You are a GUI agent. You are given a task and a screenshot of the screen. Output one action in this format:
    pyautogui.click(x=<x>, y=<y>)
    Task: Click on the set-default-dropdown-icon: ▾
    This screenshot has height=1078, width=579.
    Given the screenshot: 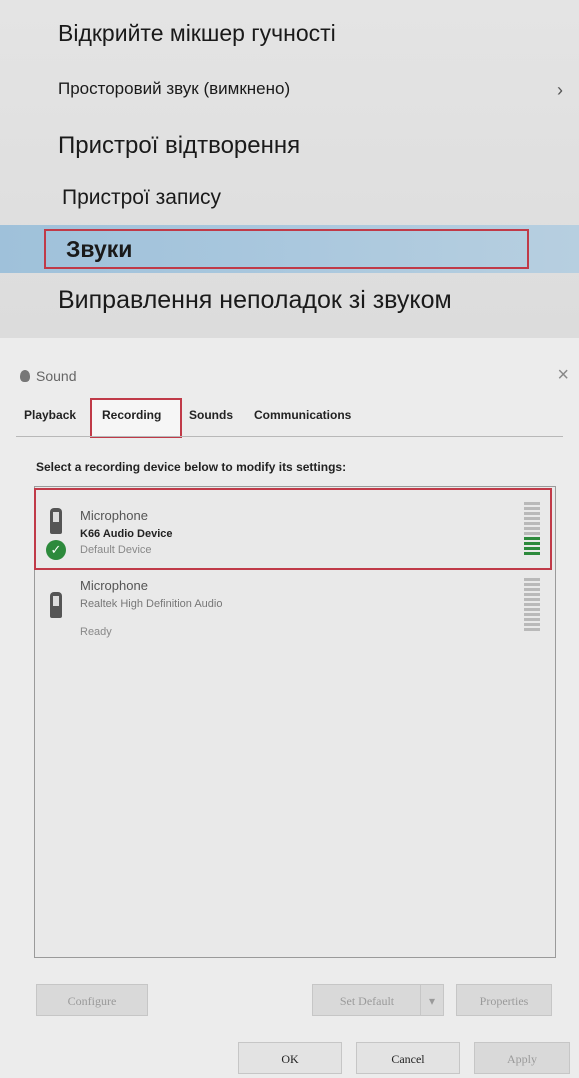 What is the action you would take?
    pyautogui.click(x=432, y=1000)
    